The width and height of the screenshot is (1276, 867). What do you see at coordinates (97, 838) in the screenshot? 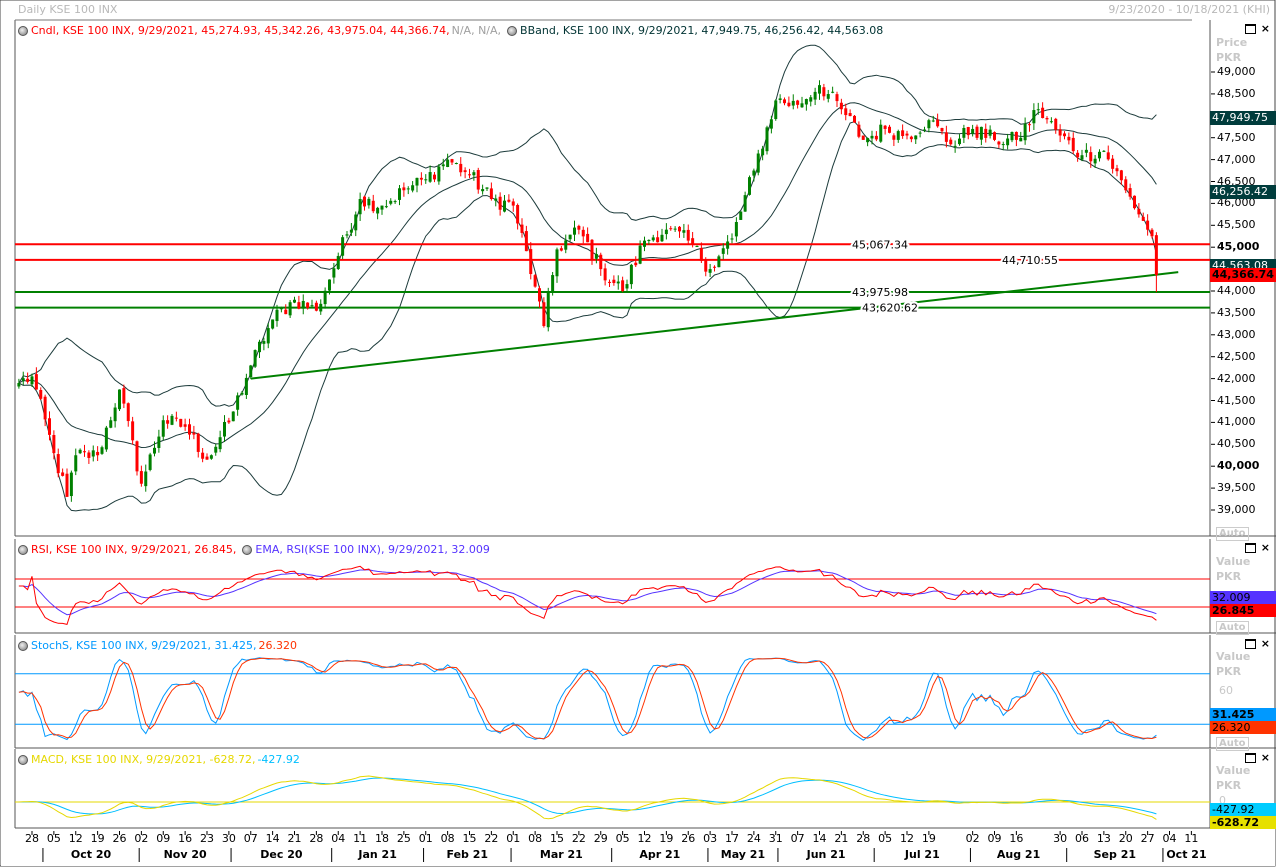
I see `date-tick-label: 19` at bounding box center [97, 838].